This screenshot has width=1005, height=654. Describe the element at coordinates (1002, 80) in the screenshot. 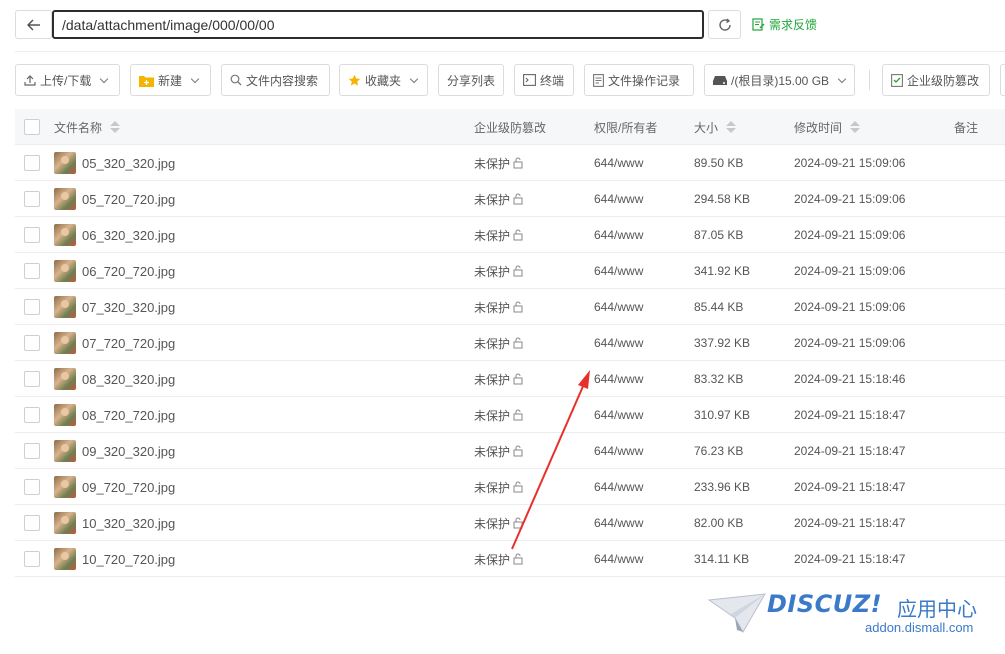

I see `more-toolbar-button` at that location.